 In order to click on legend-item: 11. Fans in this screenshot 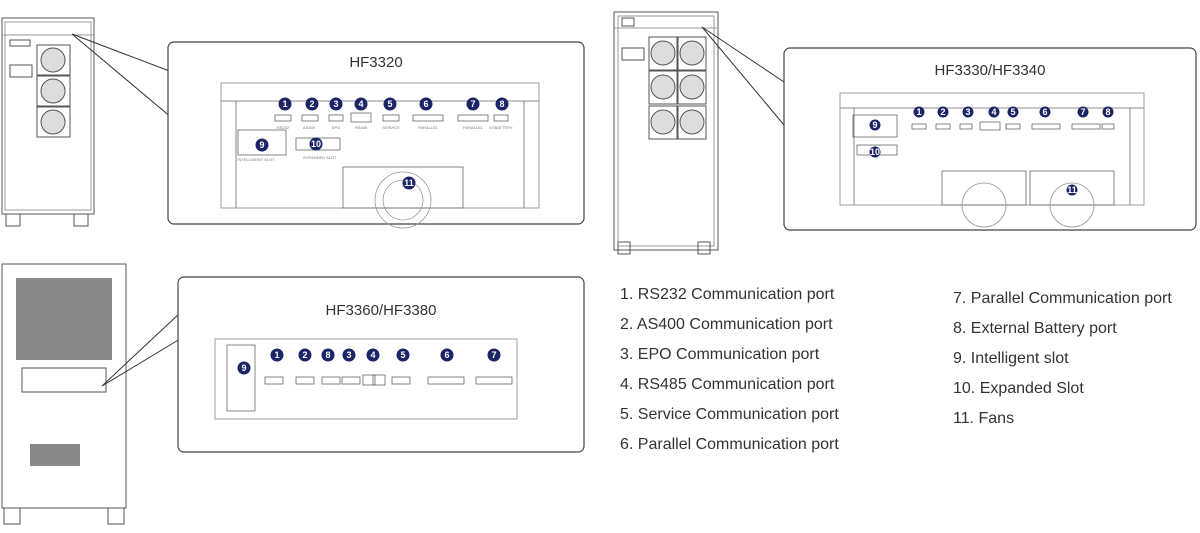, I will do `click(984, 418)`.